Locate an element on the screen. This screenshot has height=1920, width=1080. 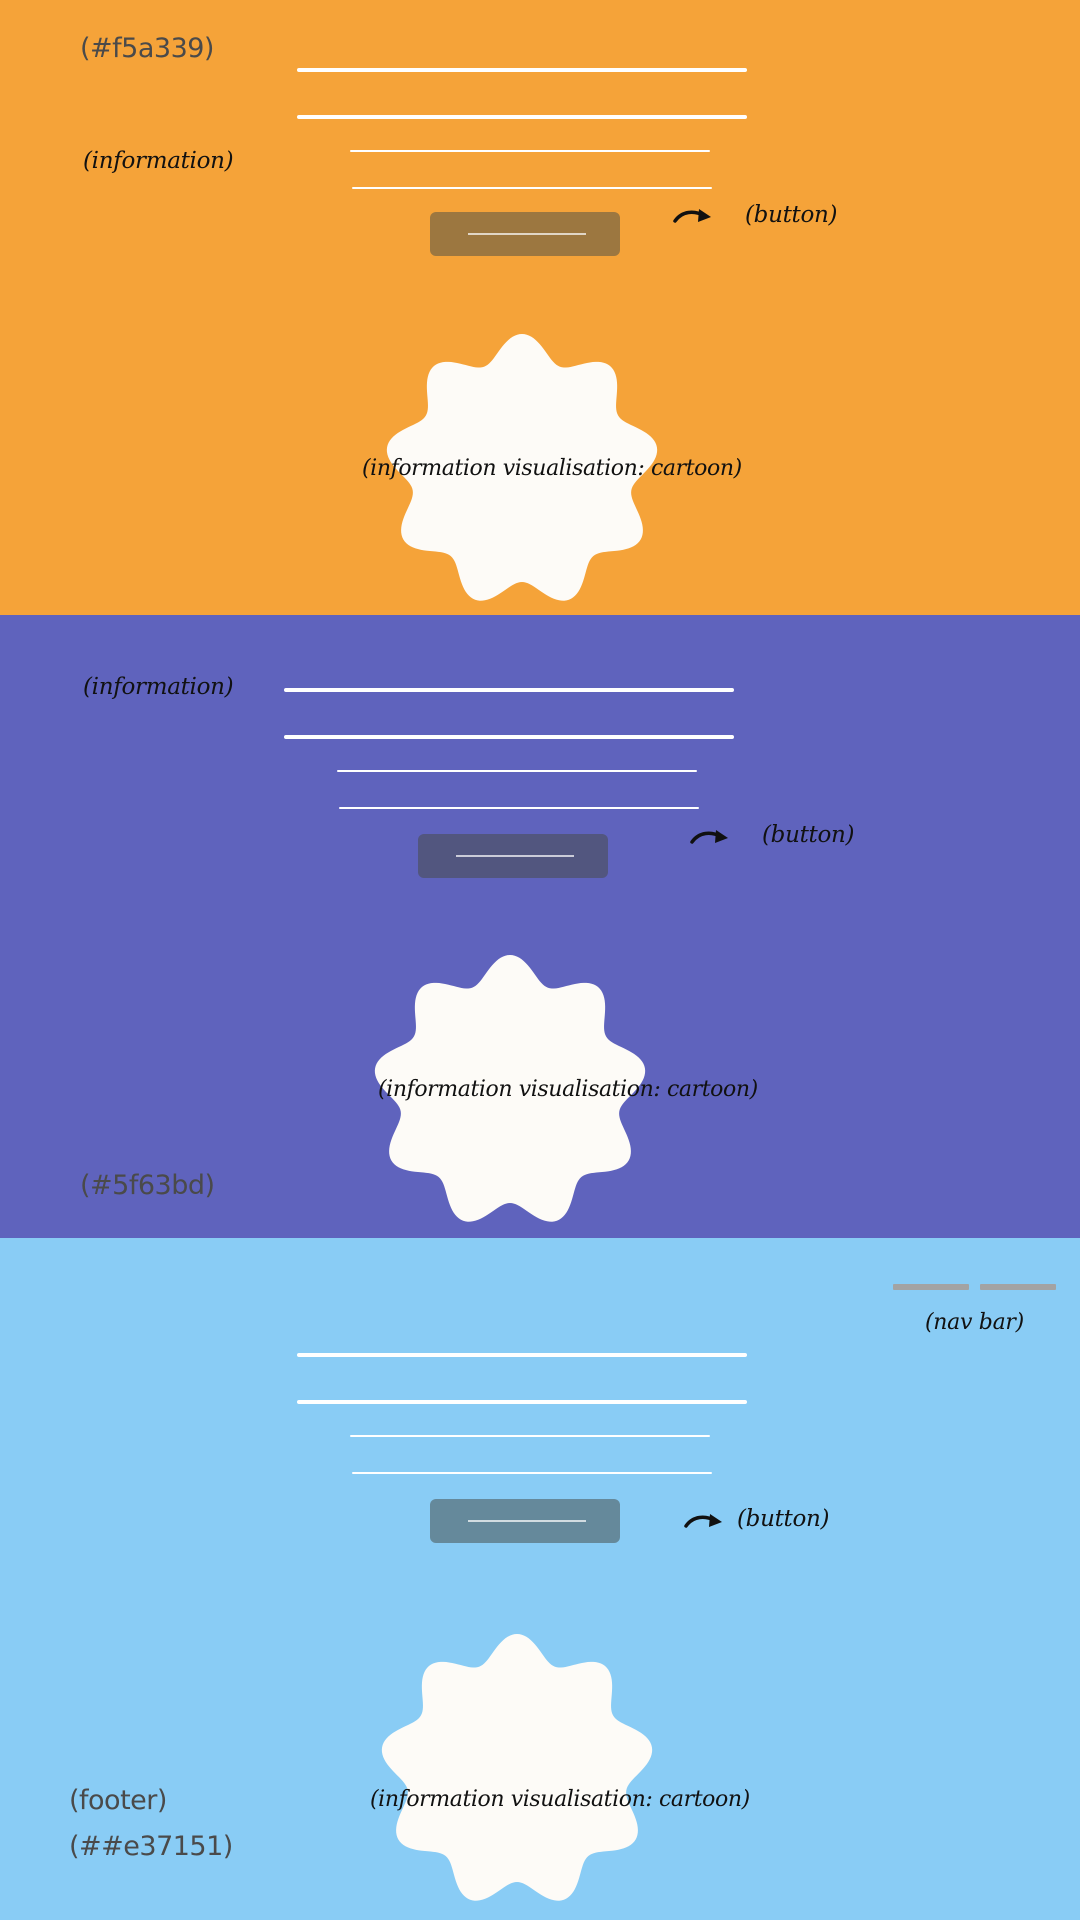
section-color-label: (#f5a339) is located at coordinates (147, 48).